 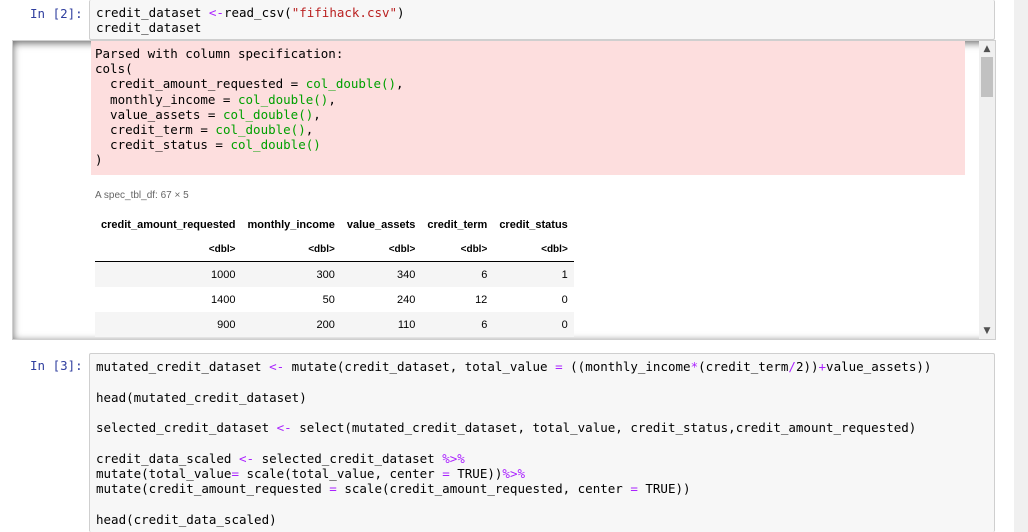 What do you see at coordinates (987, 331) in the screenshot?
I see `scroll-down-arrow-icon: ▼` at bounding box center [987, 331].